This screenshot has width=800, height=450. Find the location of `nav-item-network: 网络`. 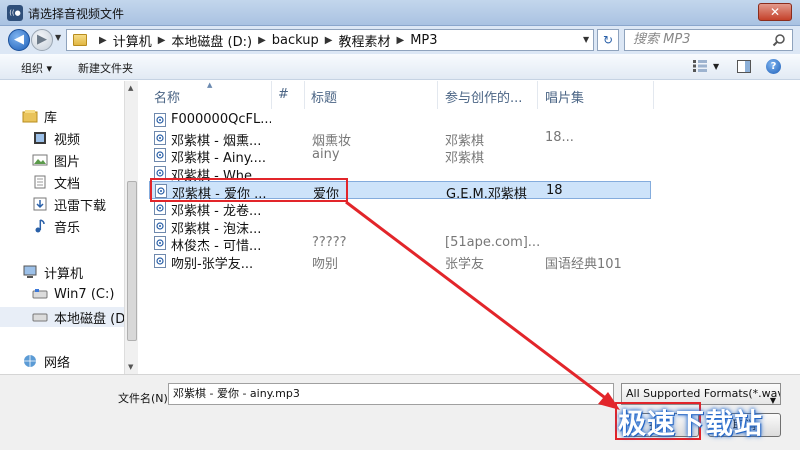

nav-item-network: 网络 is located at coordinates (46, 361).